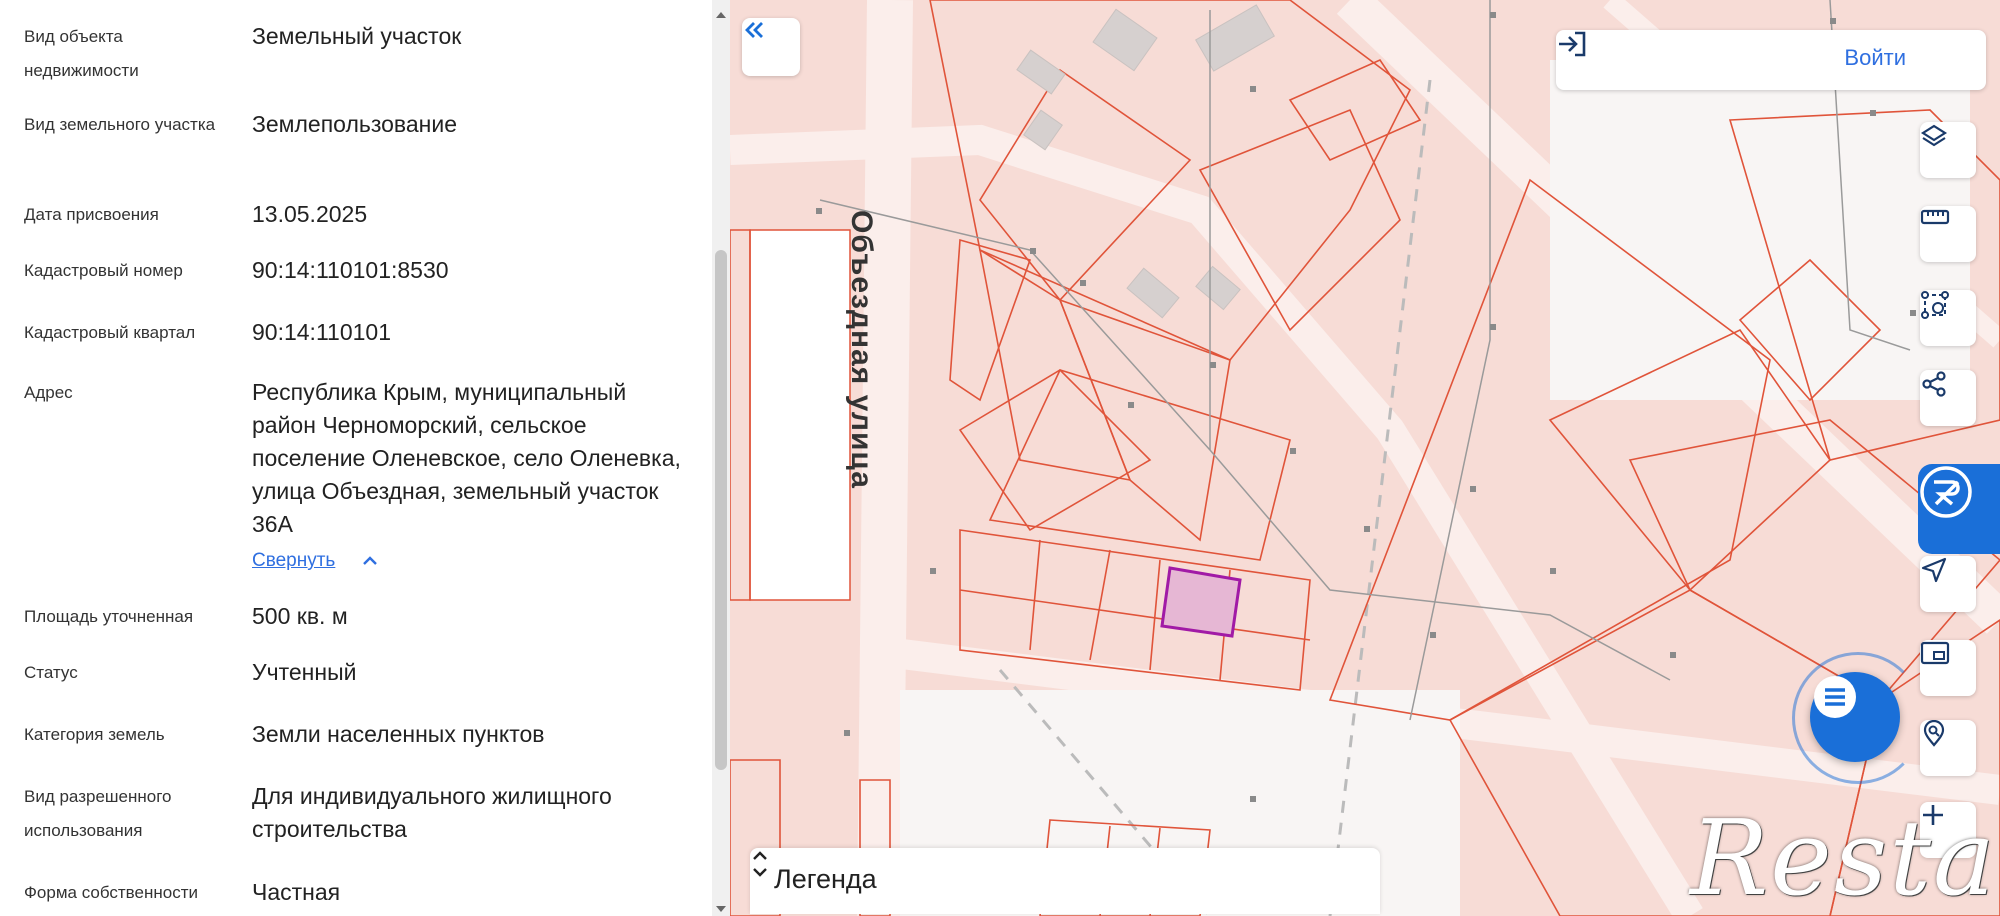  What do you see at coordinates (721, 15) in the screenshot?
I see `scroll-up-icon` at bounding box center [721, 15].